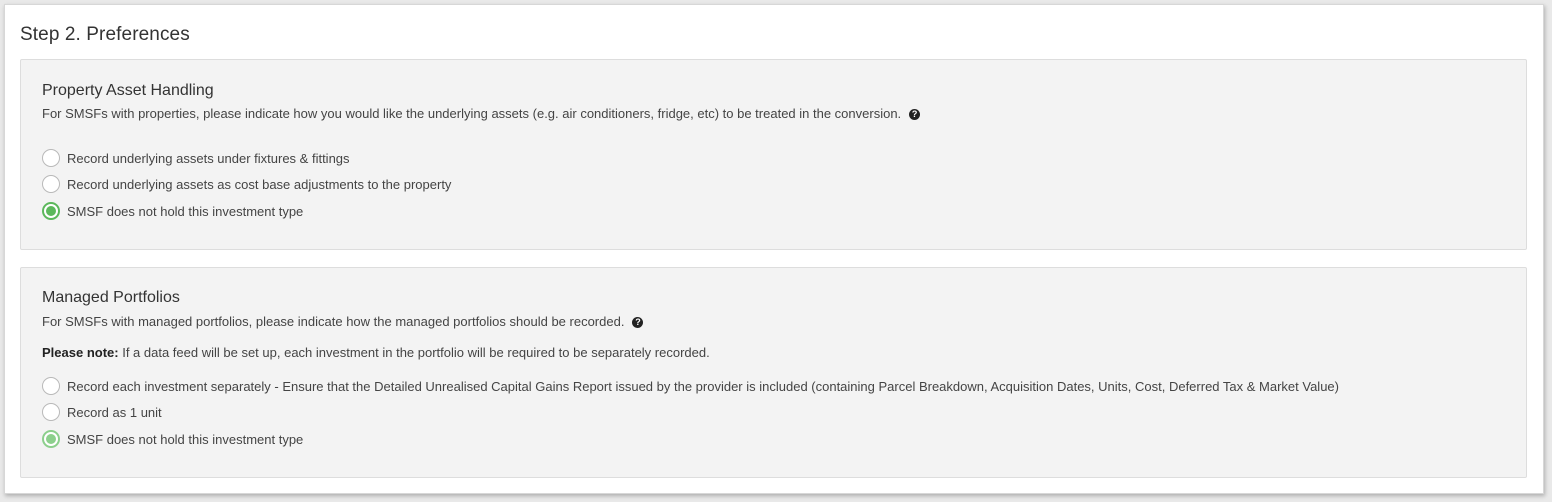 Image resolution: width=1552 pixels, height=502 pixels. Describe the element at coordinates (114, 412) in the screenshot. I see `option-label: Record as 1 unit` at that location.